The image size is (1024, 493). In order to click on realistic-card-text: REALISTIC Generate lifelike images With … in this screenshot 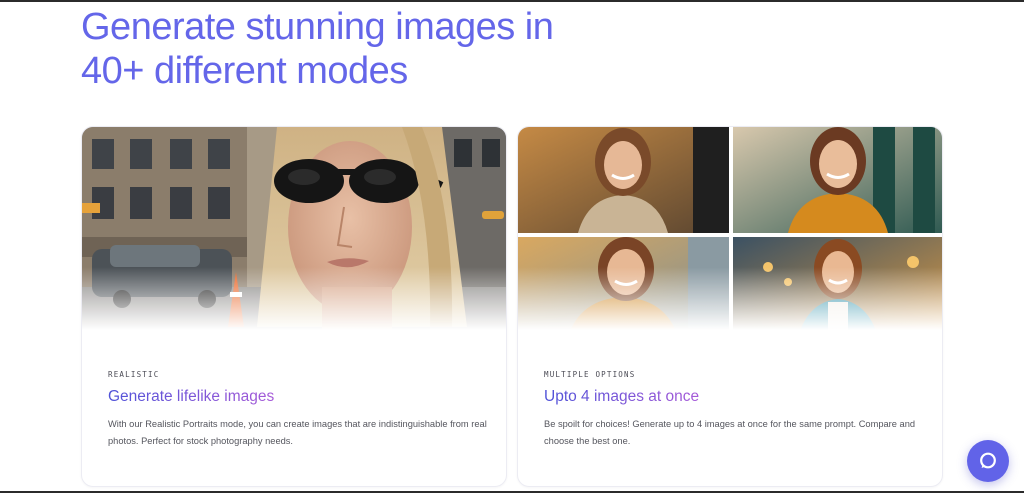, I will do `click(298, 410)`.